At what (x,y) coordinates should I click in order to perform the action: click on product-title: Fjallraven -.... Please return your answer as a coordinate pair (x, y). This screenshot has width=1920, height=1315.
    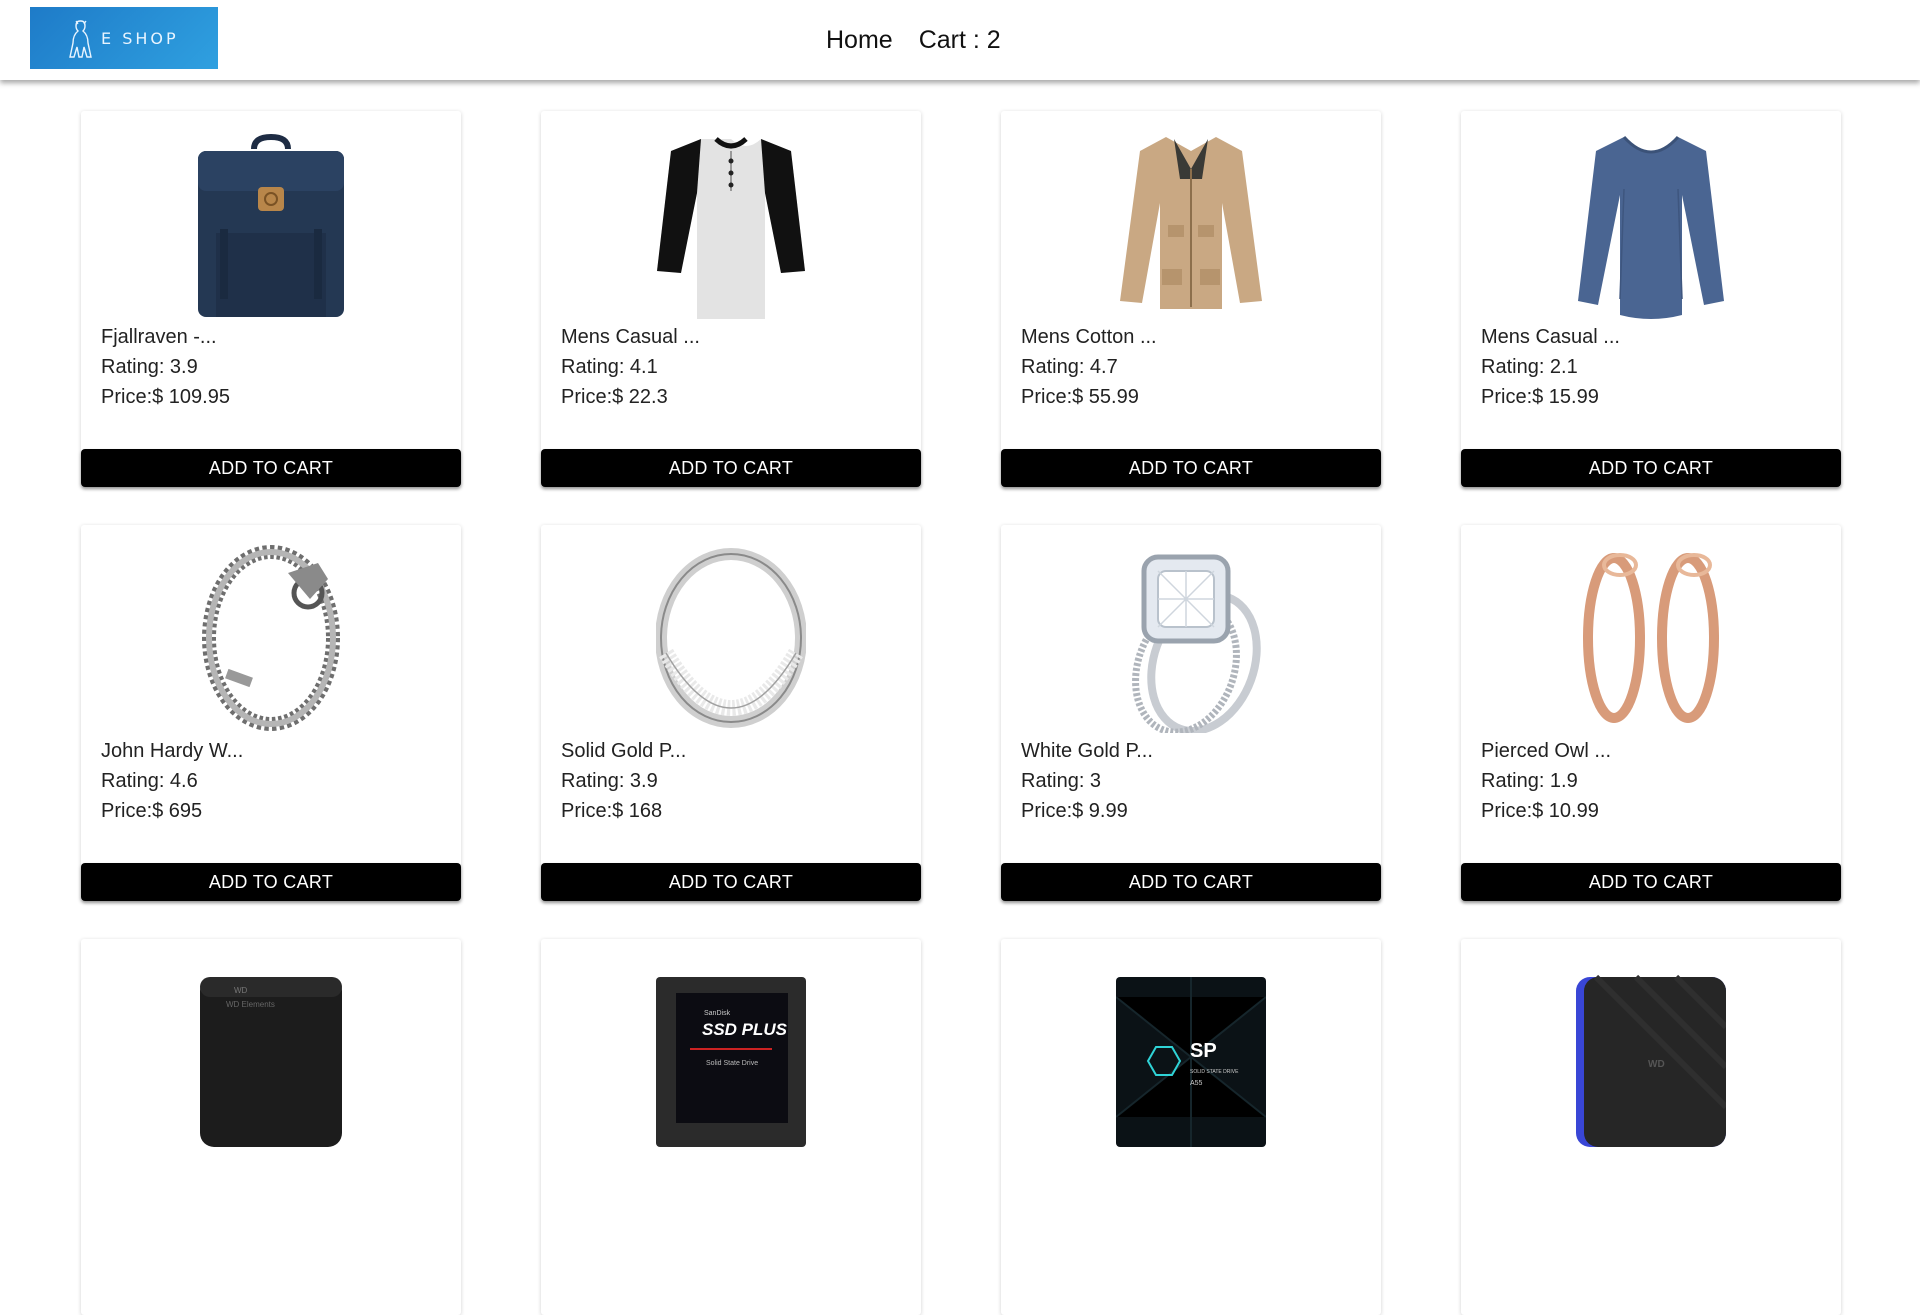
    Looking at the image, I should click on (165, 337).